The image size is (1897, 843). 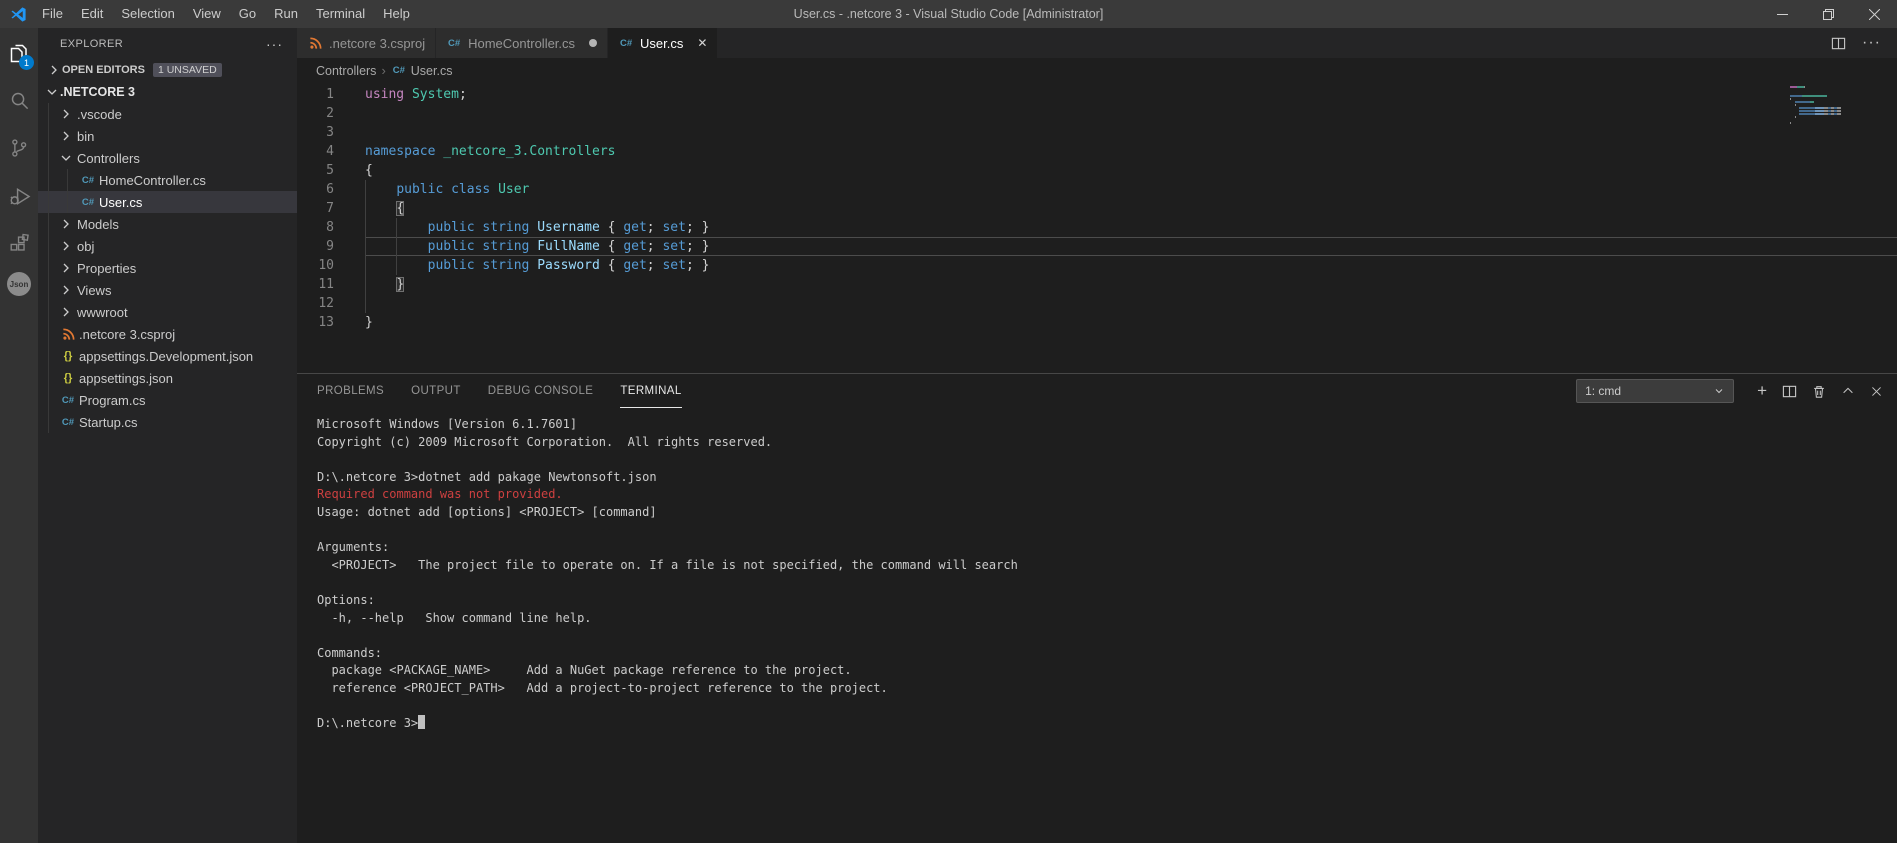 I want to click on tree-item-program-cs: C# Program.cs, so click(x=167, y=400).